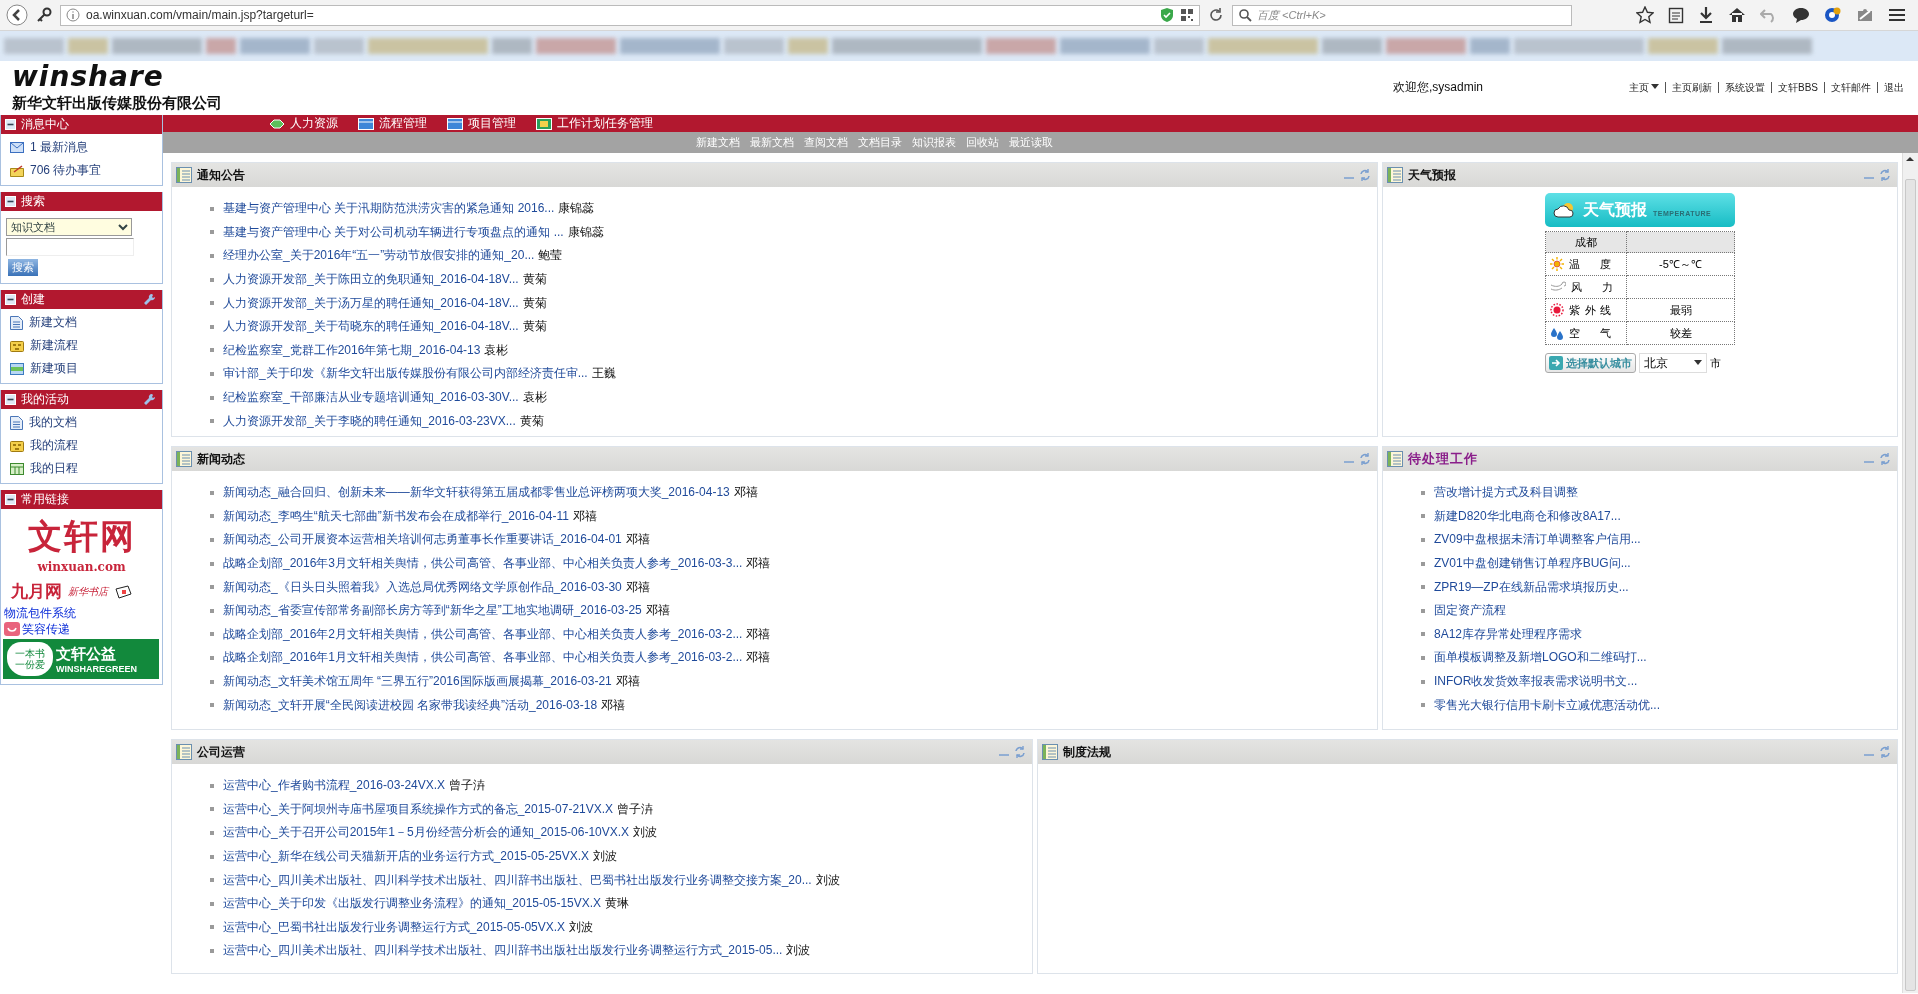  What do you see at coordinates (81, 629) in the screenshot?
I see `sidebar-link: 笑容传递` at bounding box center [81, 629].